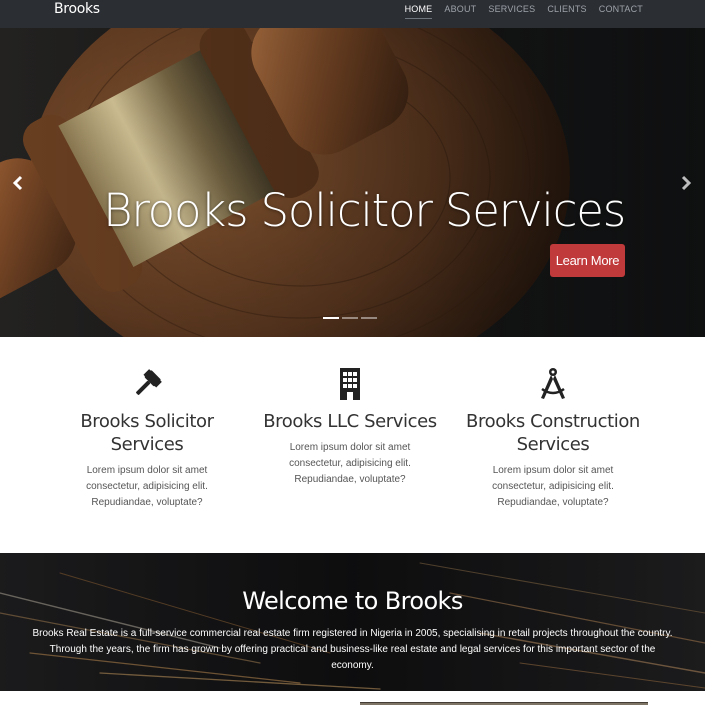 Image resolution: width=705 pixels, height=705 pixels. What do you see at coordinates (460, 14) in the screenshot?
I see `nav-link-about: ABOUT` at bounding box center [460, 14].